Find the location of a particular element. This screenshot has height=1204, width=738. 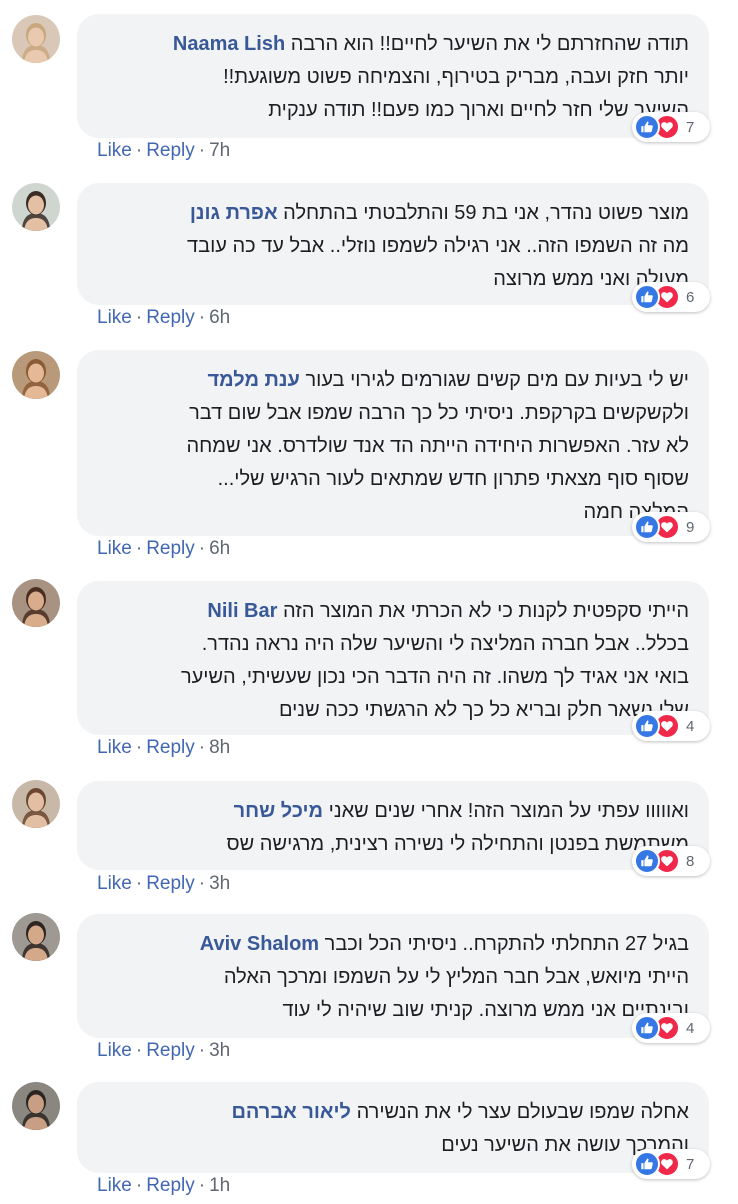

comment-actions: Like · Reply · 1h is located at coordinates (163, 1186).